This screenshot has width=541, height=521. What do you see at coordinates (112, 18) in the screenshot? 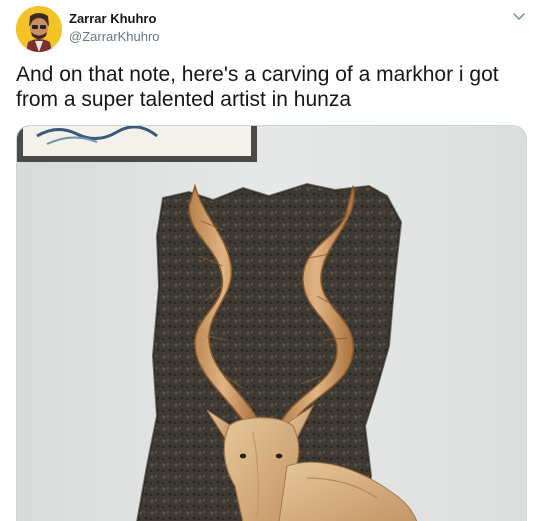
I see `author-name: Zarrar Khuhro` at bounding box center [112, 18].